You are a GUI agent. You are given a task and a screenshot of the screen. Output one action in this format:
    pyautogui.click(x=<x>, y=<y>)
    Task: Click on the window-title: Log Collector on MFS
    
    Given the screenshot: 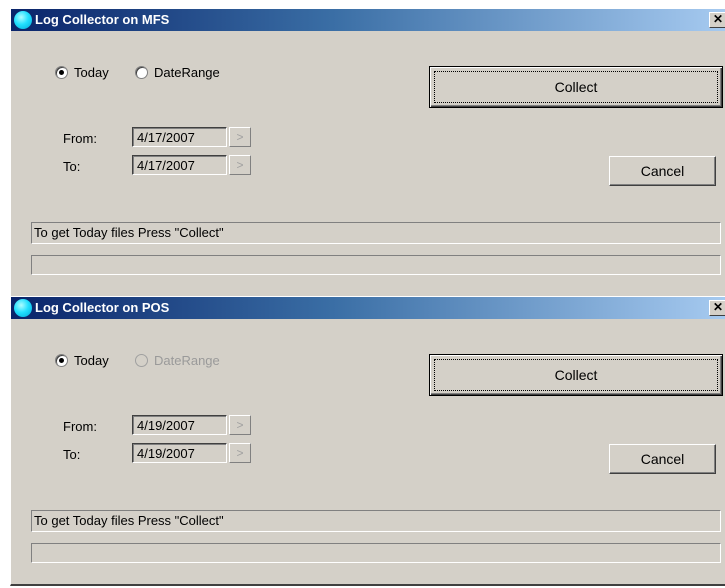 What is the action you would take?
    pyautogui.click(x=102, y=19)
    